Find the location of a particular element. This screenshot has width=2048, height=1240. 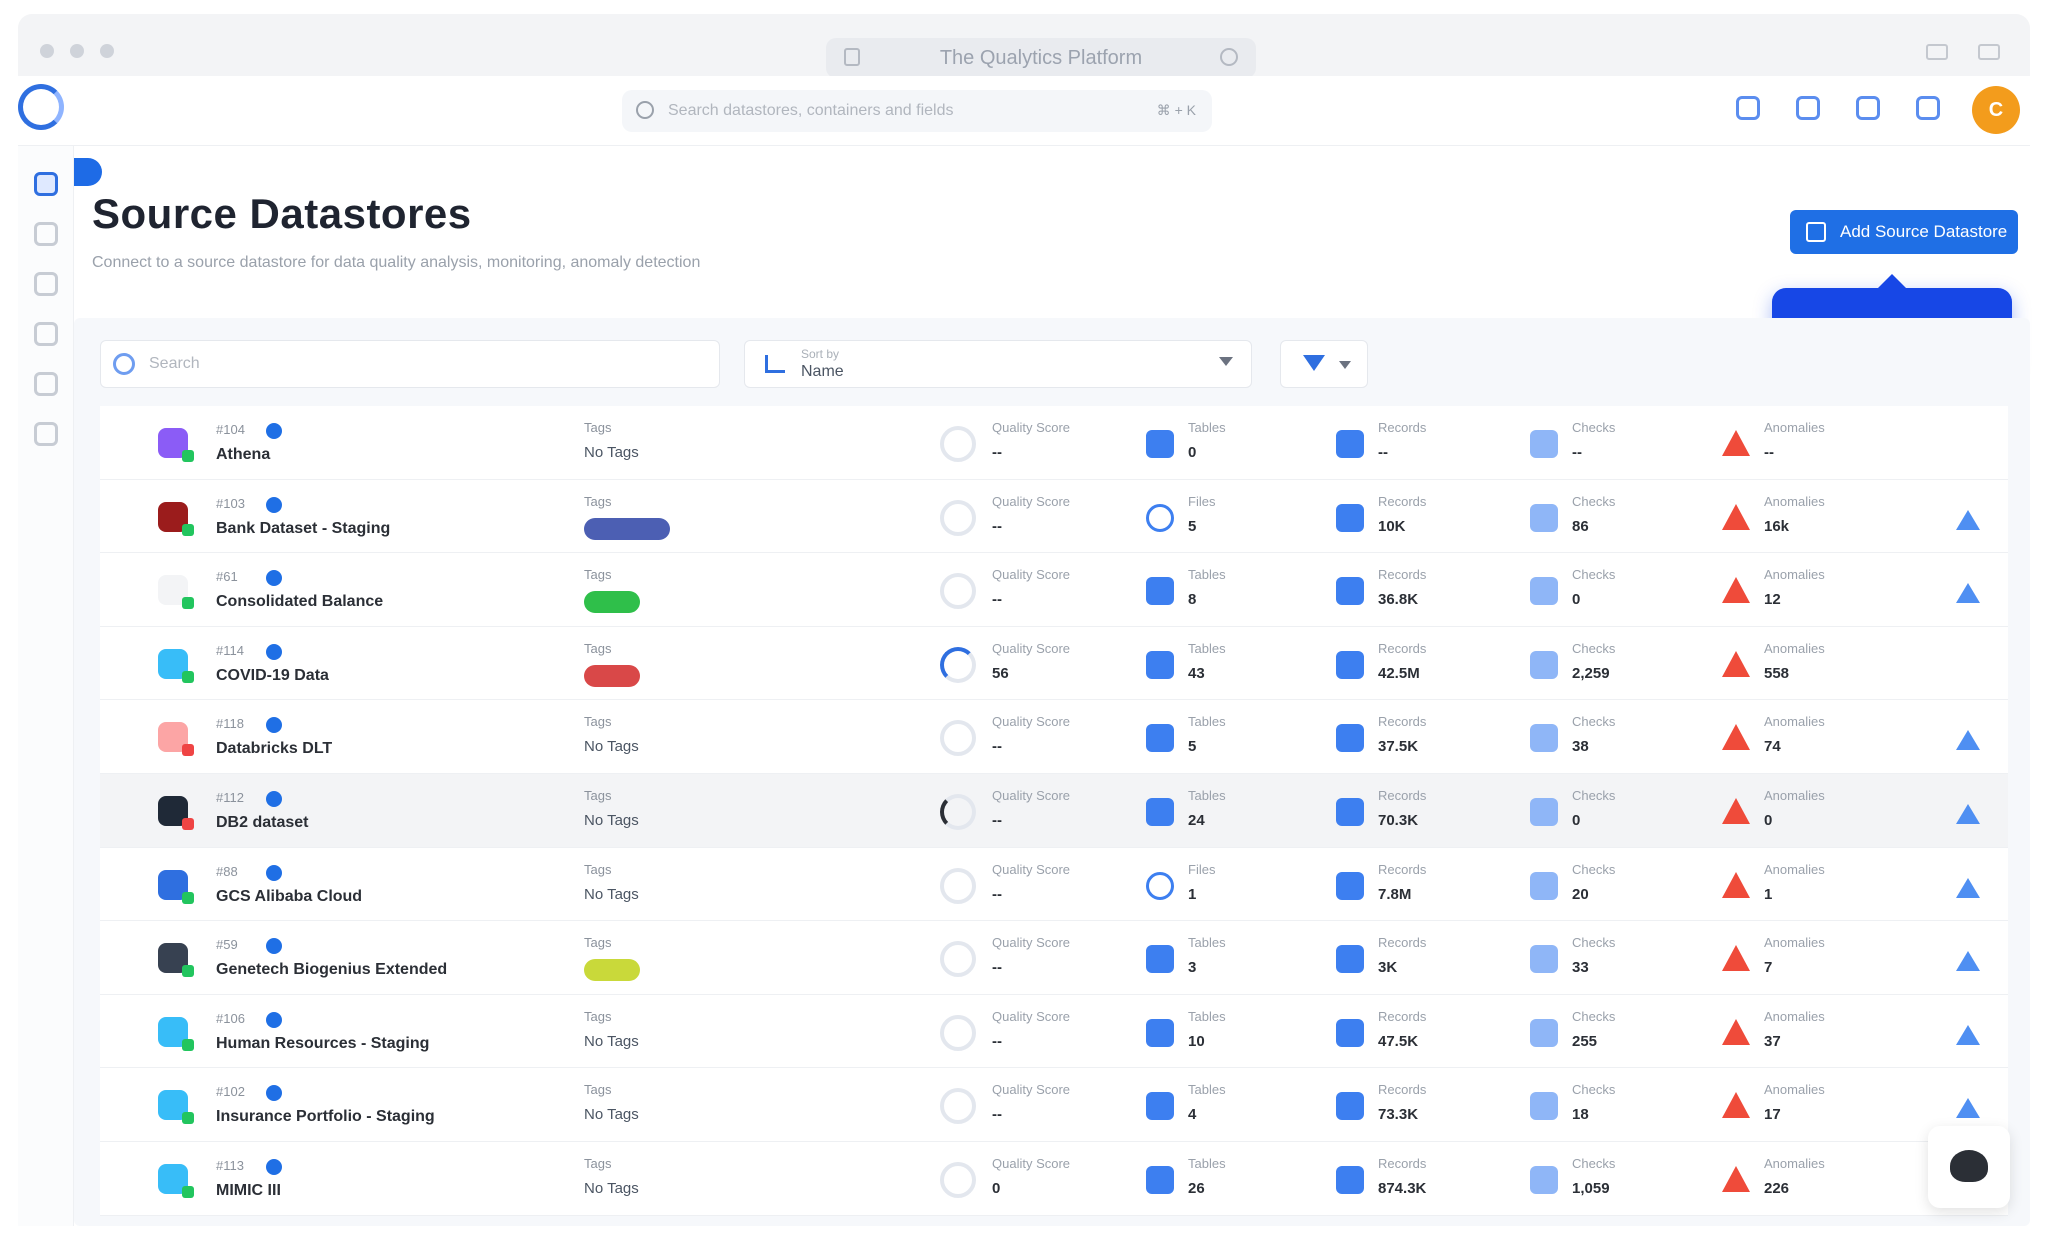

chevron-down-icon is located at coordinates (1226, 361).